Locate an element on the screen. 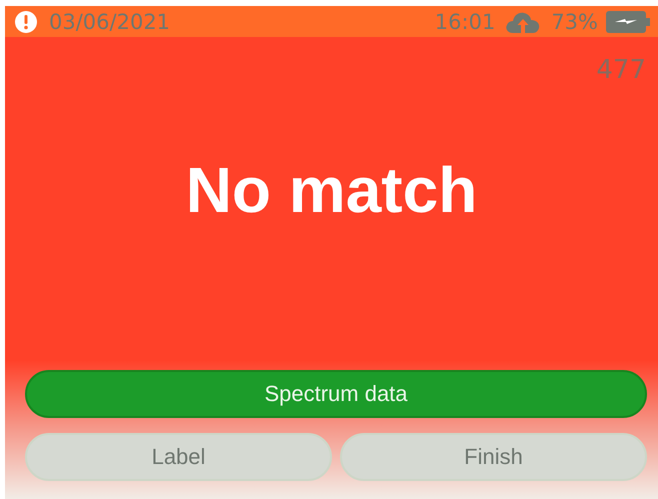 The width and height of the screenshot is (658, 499). action-button: Label is located at coordinates (178, 457).